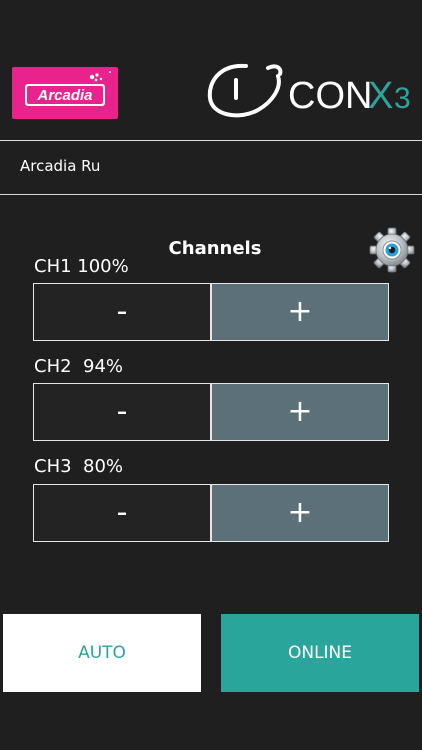 This screenshot has width=422, height=750. I want to click on conx3-logo: CON X 3, so click(311, 91).